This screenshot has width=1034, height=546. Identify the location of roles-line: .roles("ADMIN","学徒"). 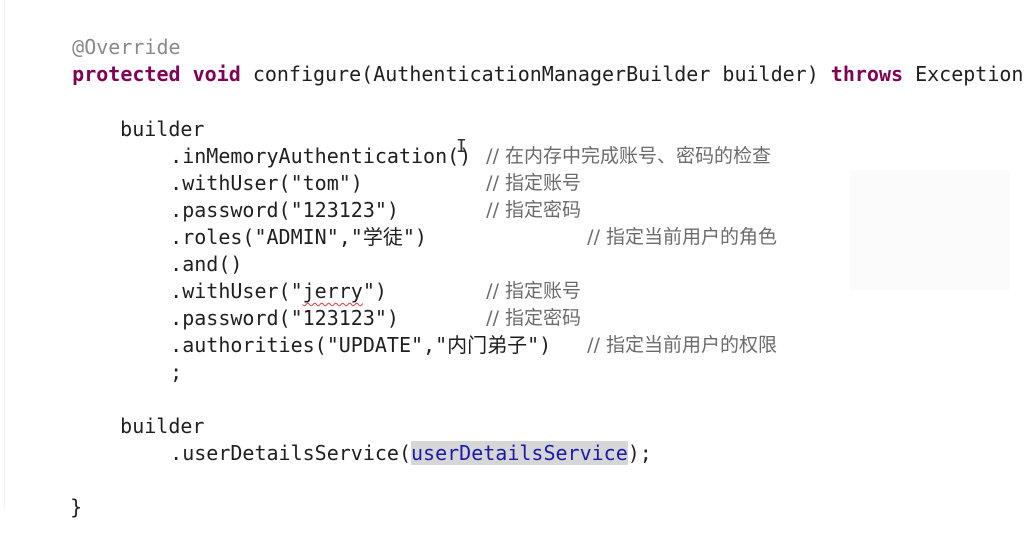
(274, 223).